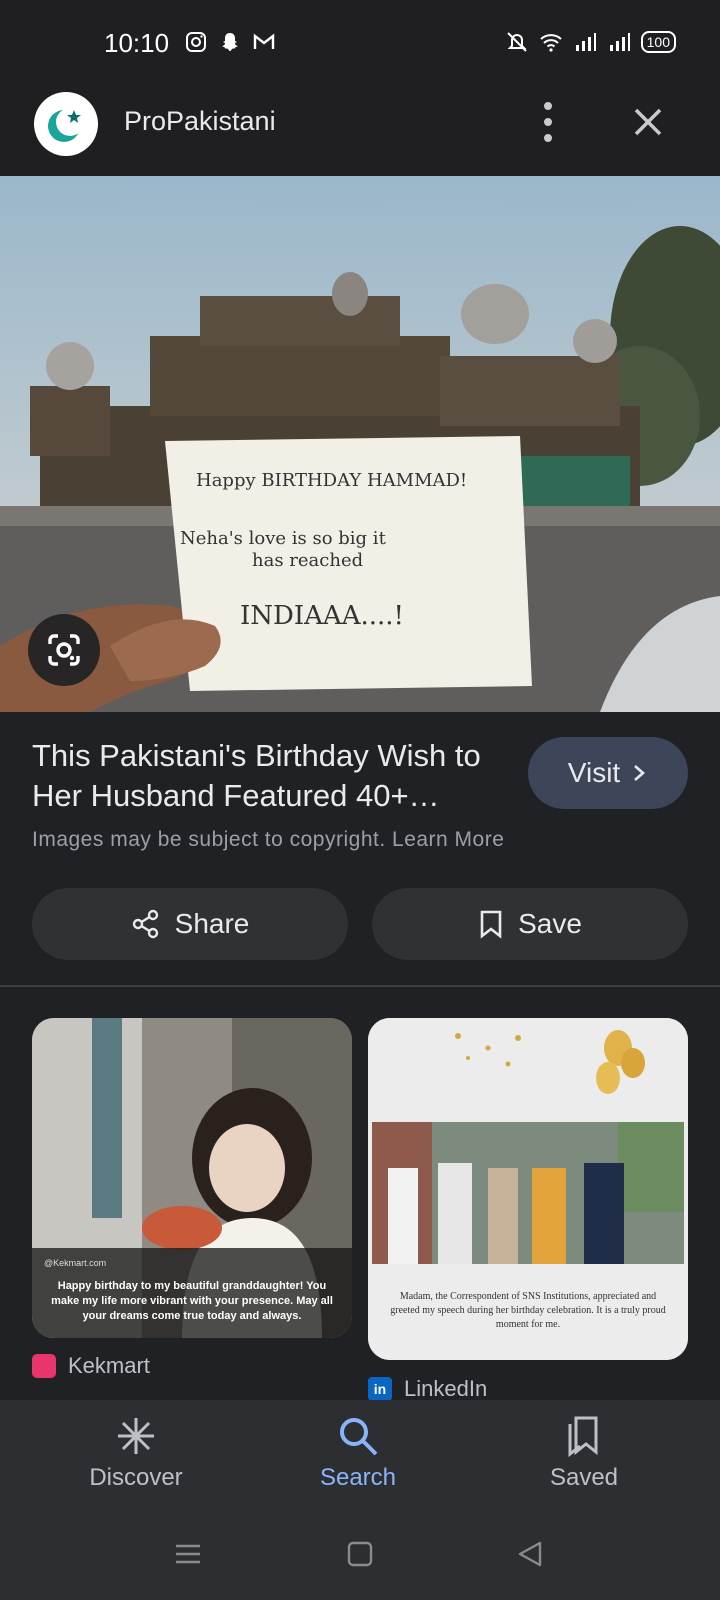  Describe the element at coordinates (584, 1477) in the screenshot. I see `nav-label: Saved` at that location.